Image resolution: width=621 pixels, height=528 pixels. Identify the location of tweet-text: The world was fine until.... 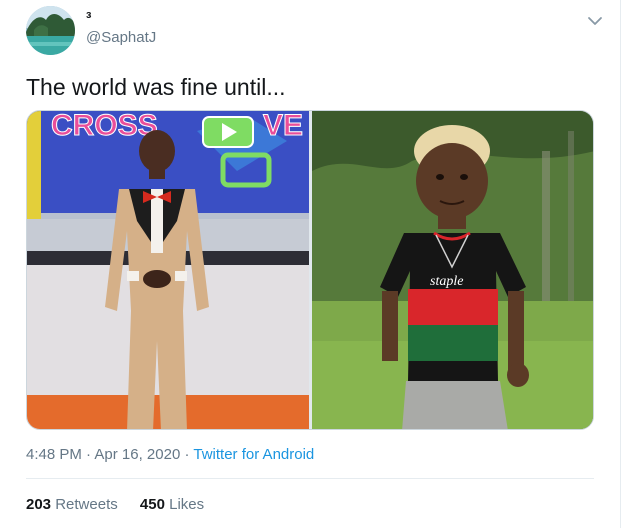
(156, 87).